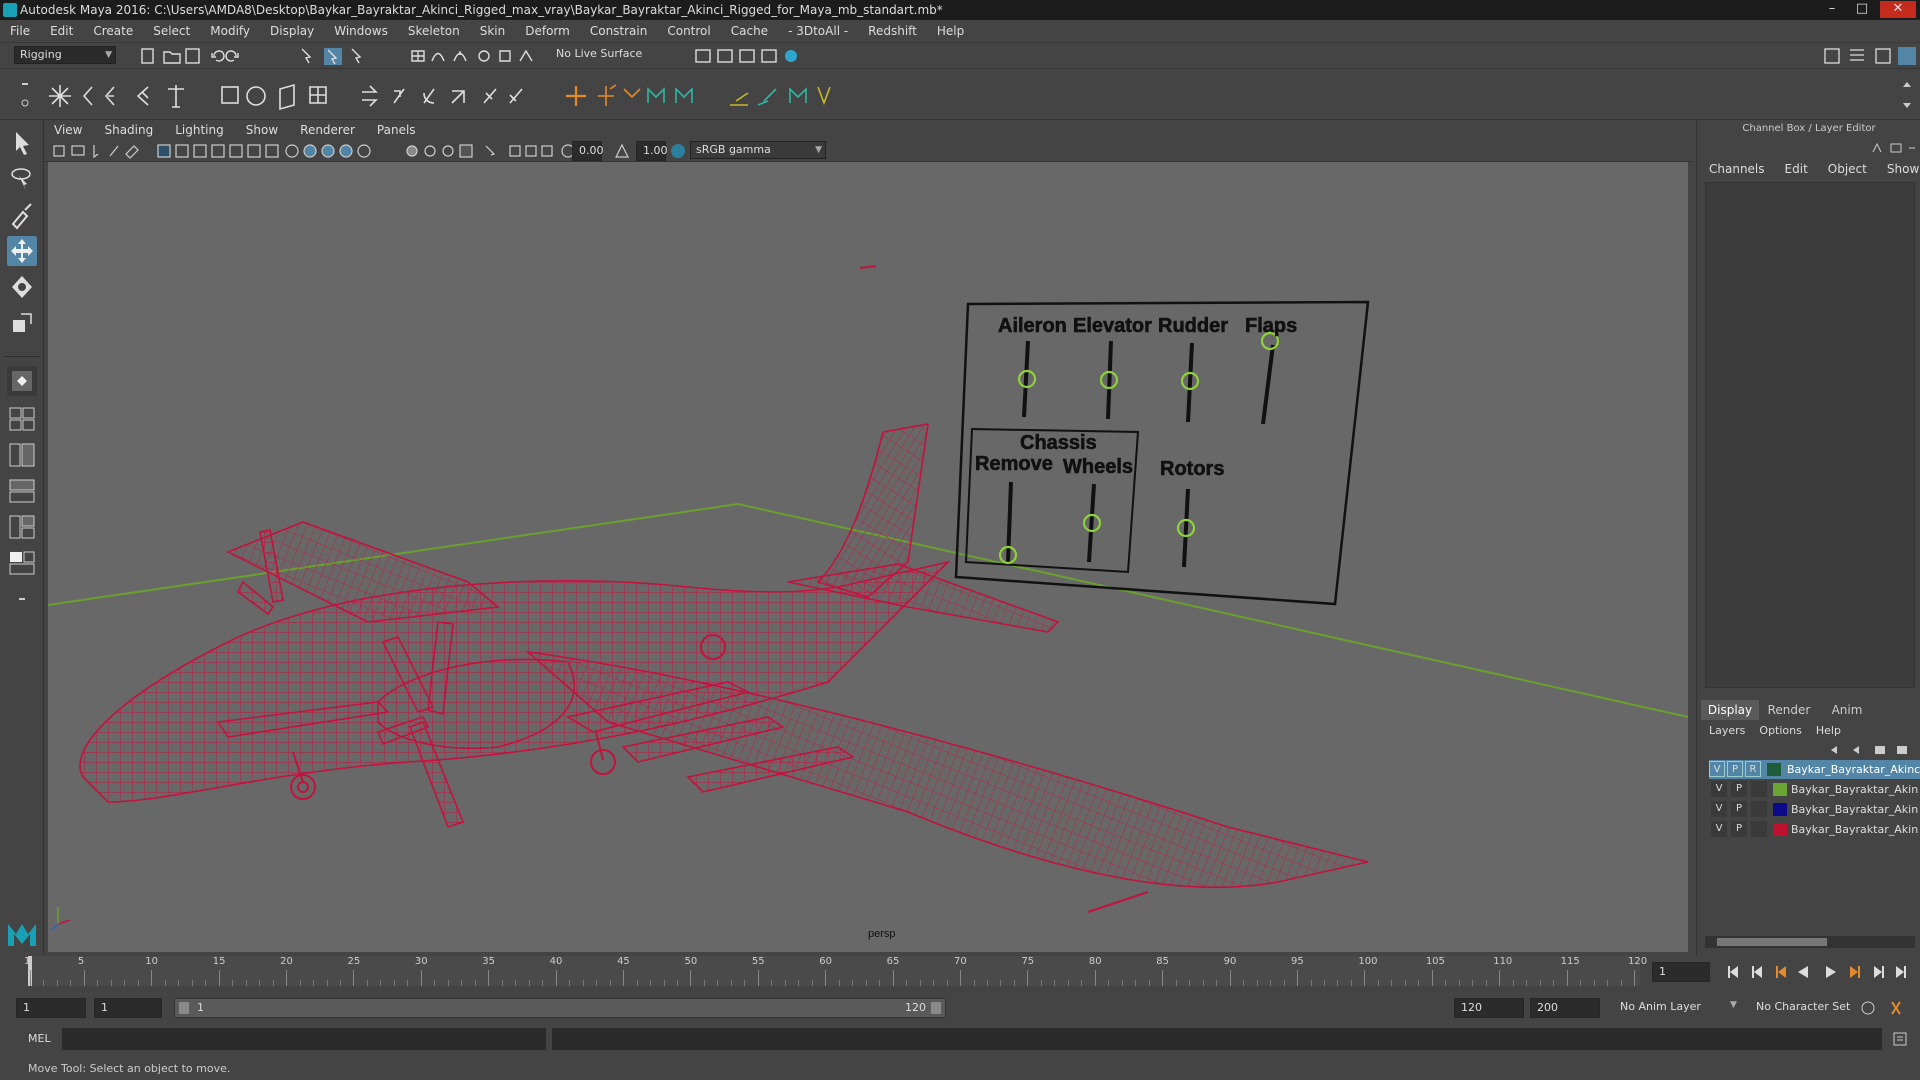  Describe the element at coordinates (1892, 148) in the screenshot. I see `channel-box-toggle-icons` at that location.